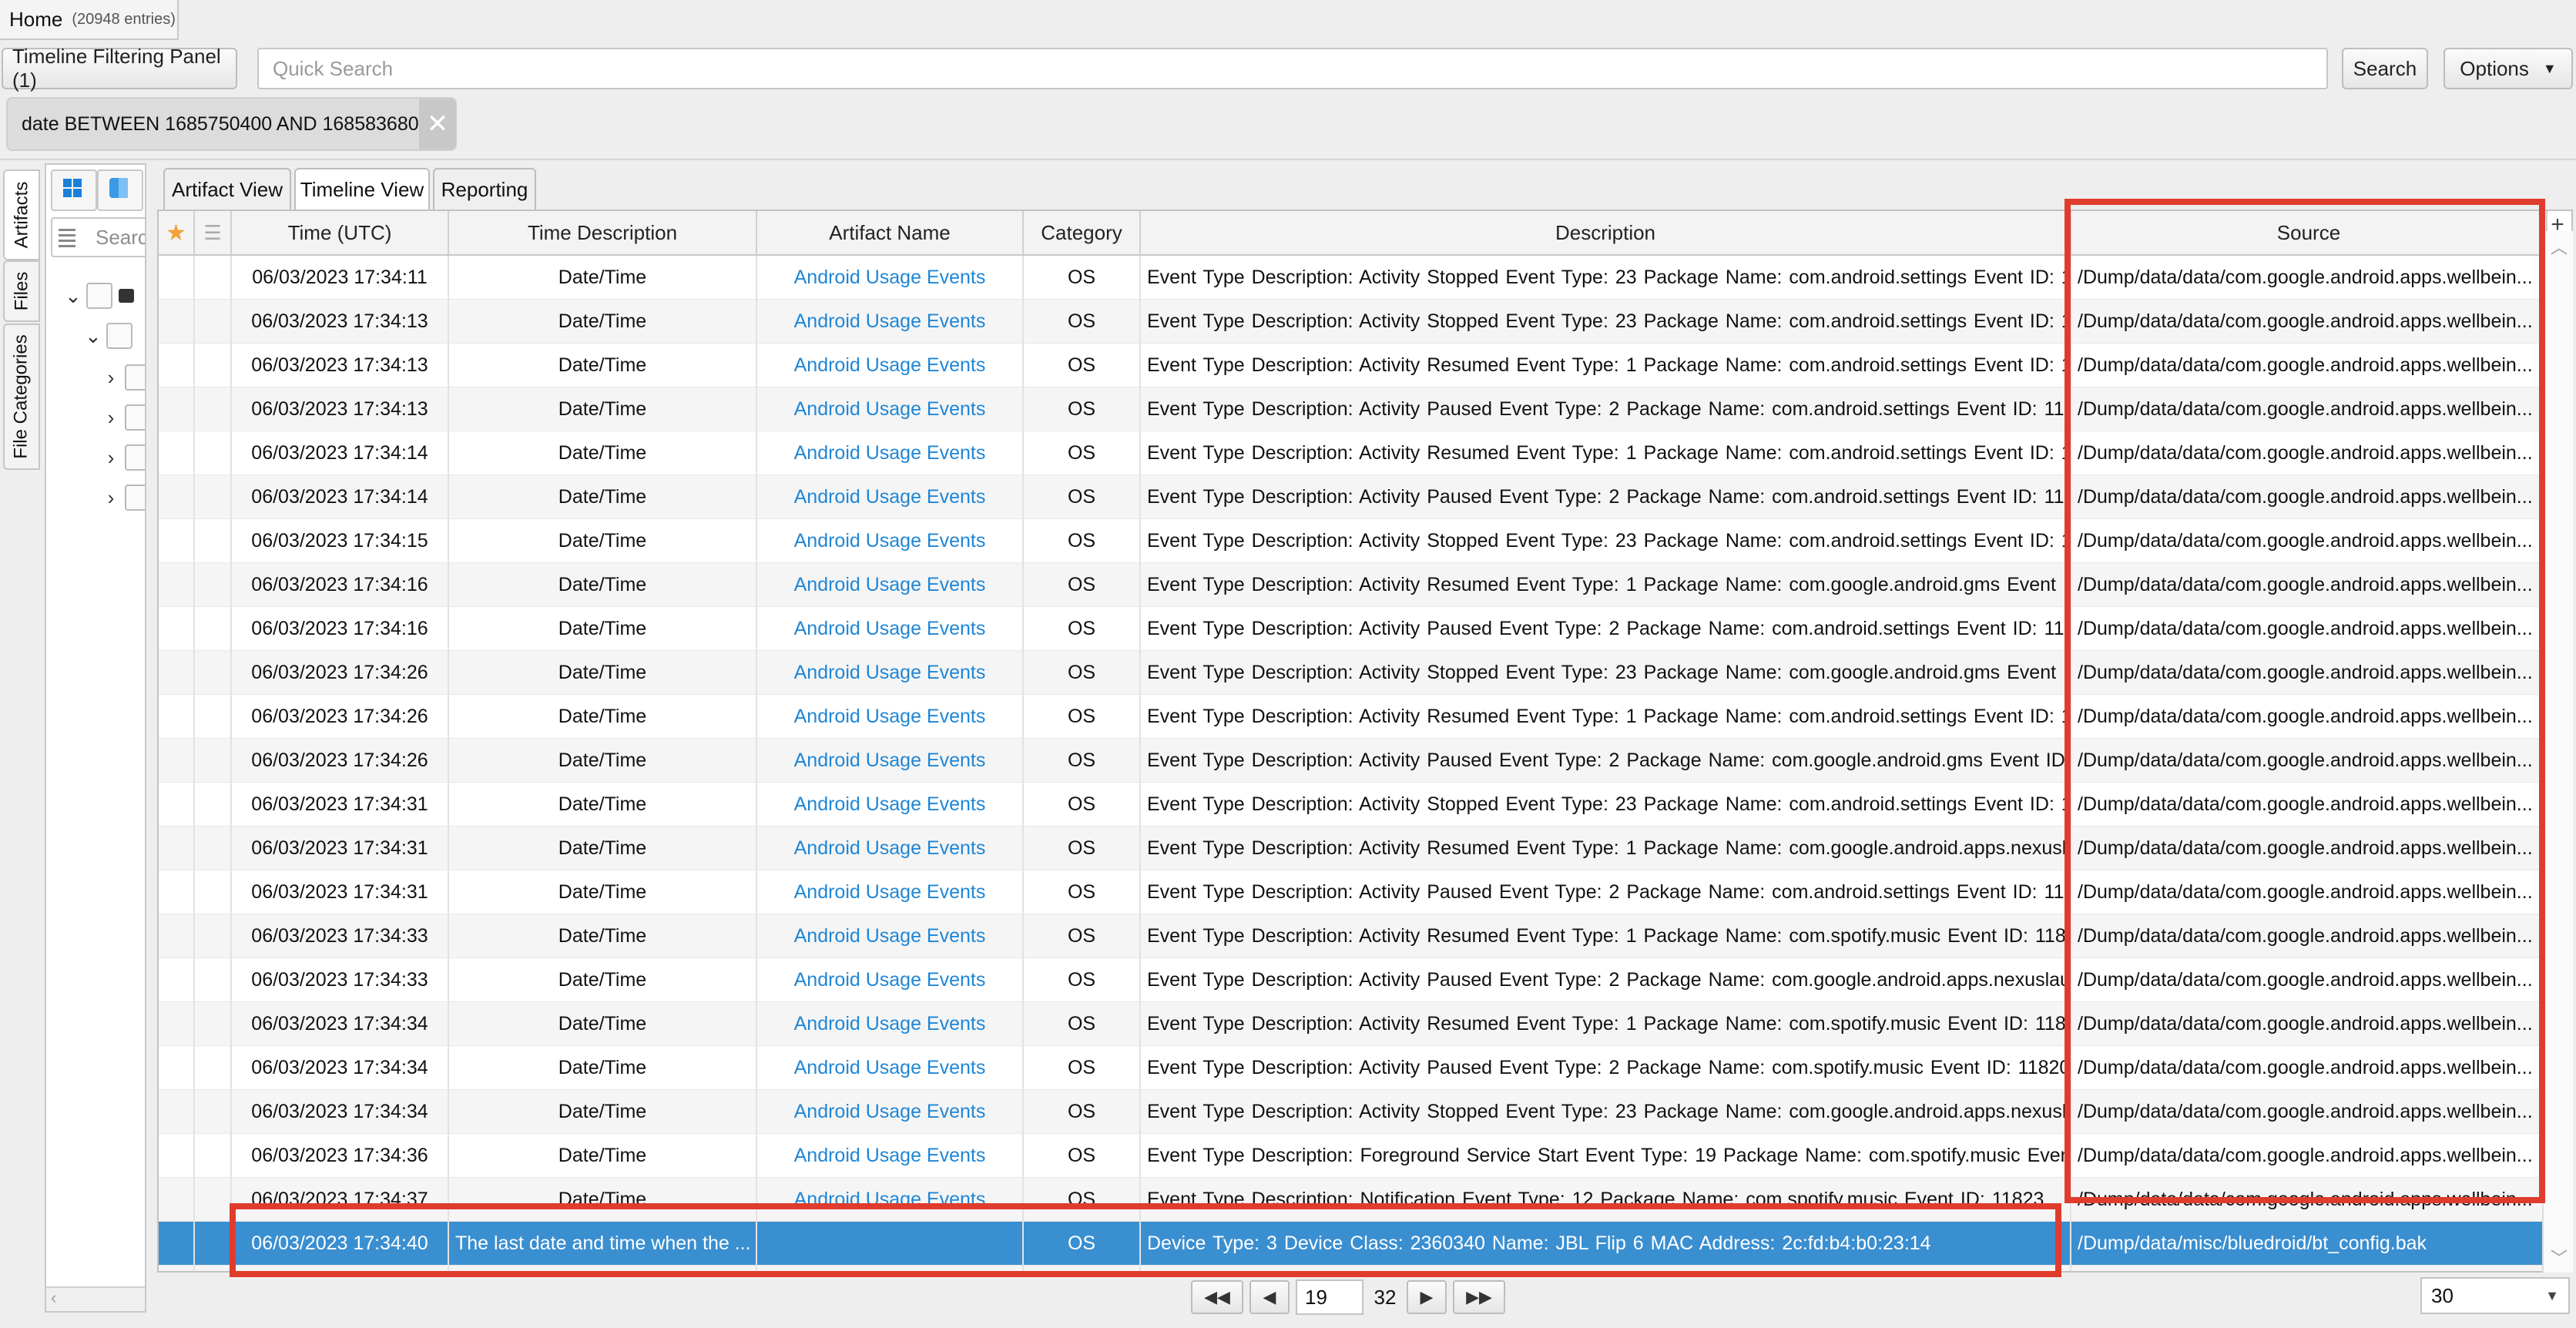  What do you see at coordinates (1427, 1297) in the screenshot?
I see `next-page-button: ▶` at bounding box center [1427, 1297].